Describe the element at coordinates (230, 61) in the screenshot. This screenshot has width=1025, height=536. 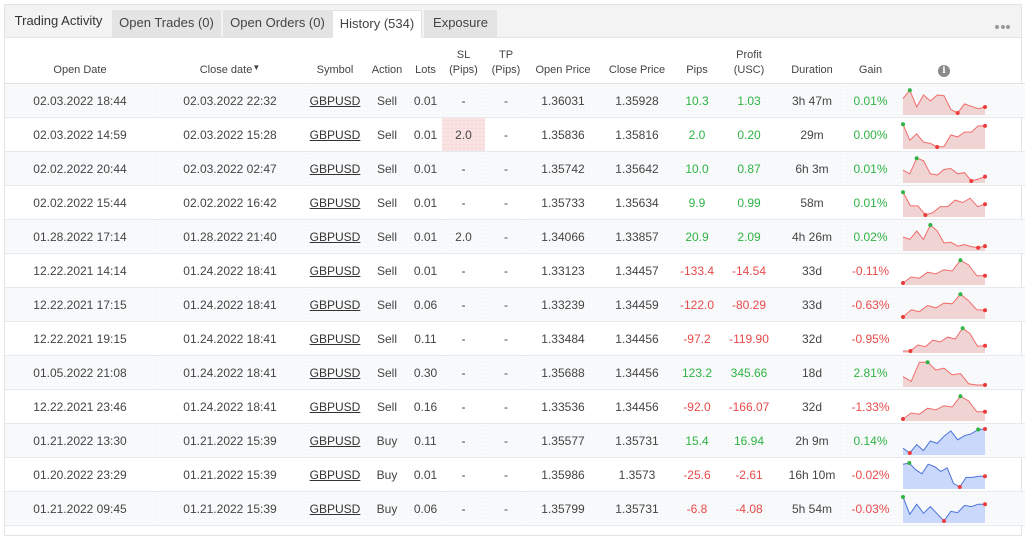
I see `col-close-date: Close date▼` at that location.